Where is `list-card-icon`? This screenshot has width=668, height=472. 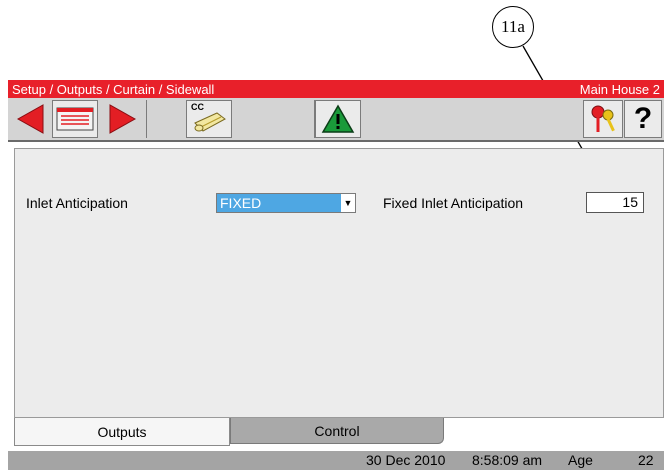 list-card-icon is located at coordinates (75, 119).